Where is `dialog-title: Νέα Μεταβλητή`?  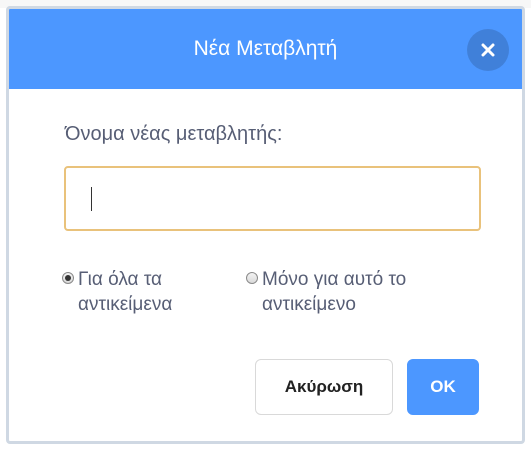
dialog-title: Νέα Μεταβλητή is located at coordinates (265, 48).